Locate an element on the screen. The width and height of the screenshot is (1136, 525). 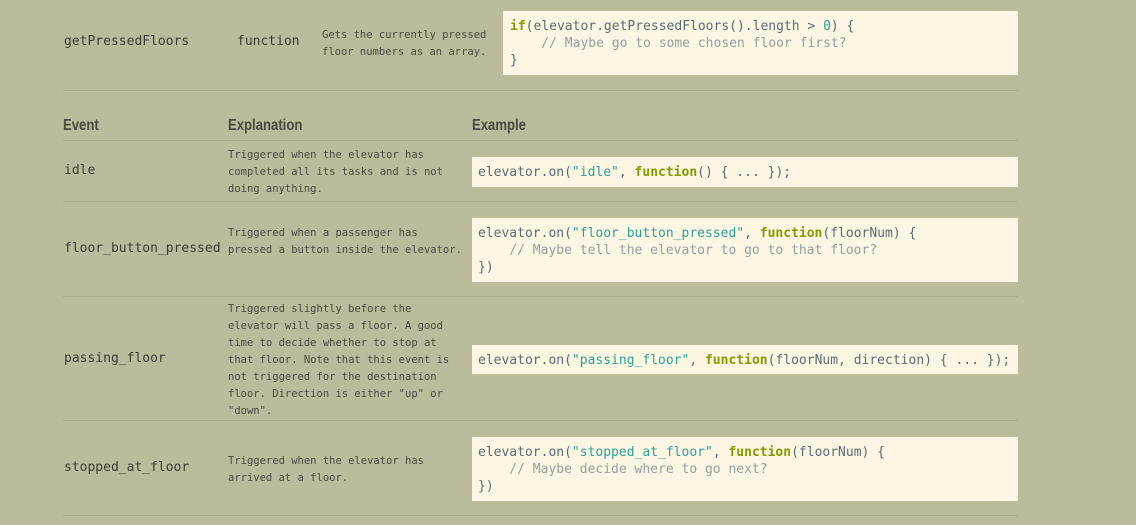
code-number: 0 is located at coordinates (827, 26).